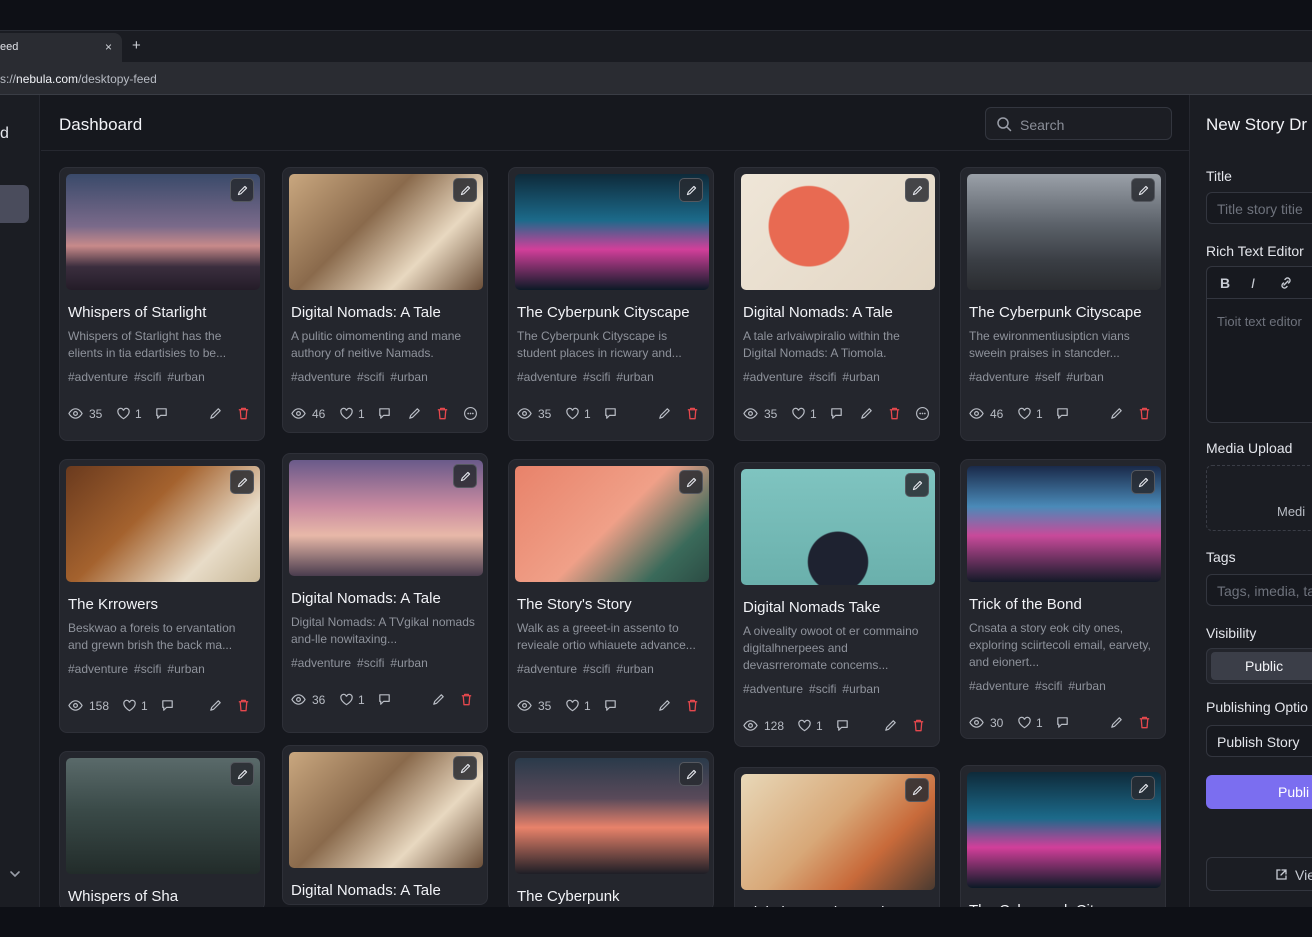 This screenshot has height=937, width=1312. I want to click on publish-button: Publi, so click(1259, 792).